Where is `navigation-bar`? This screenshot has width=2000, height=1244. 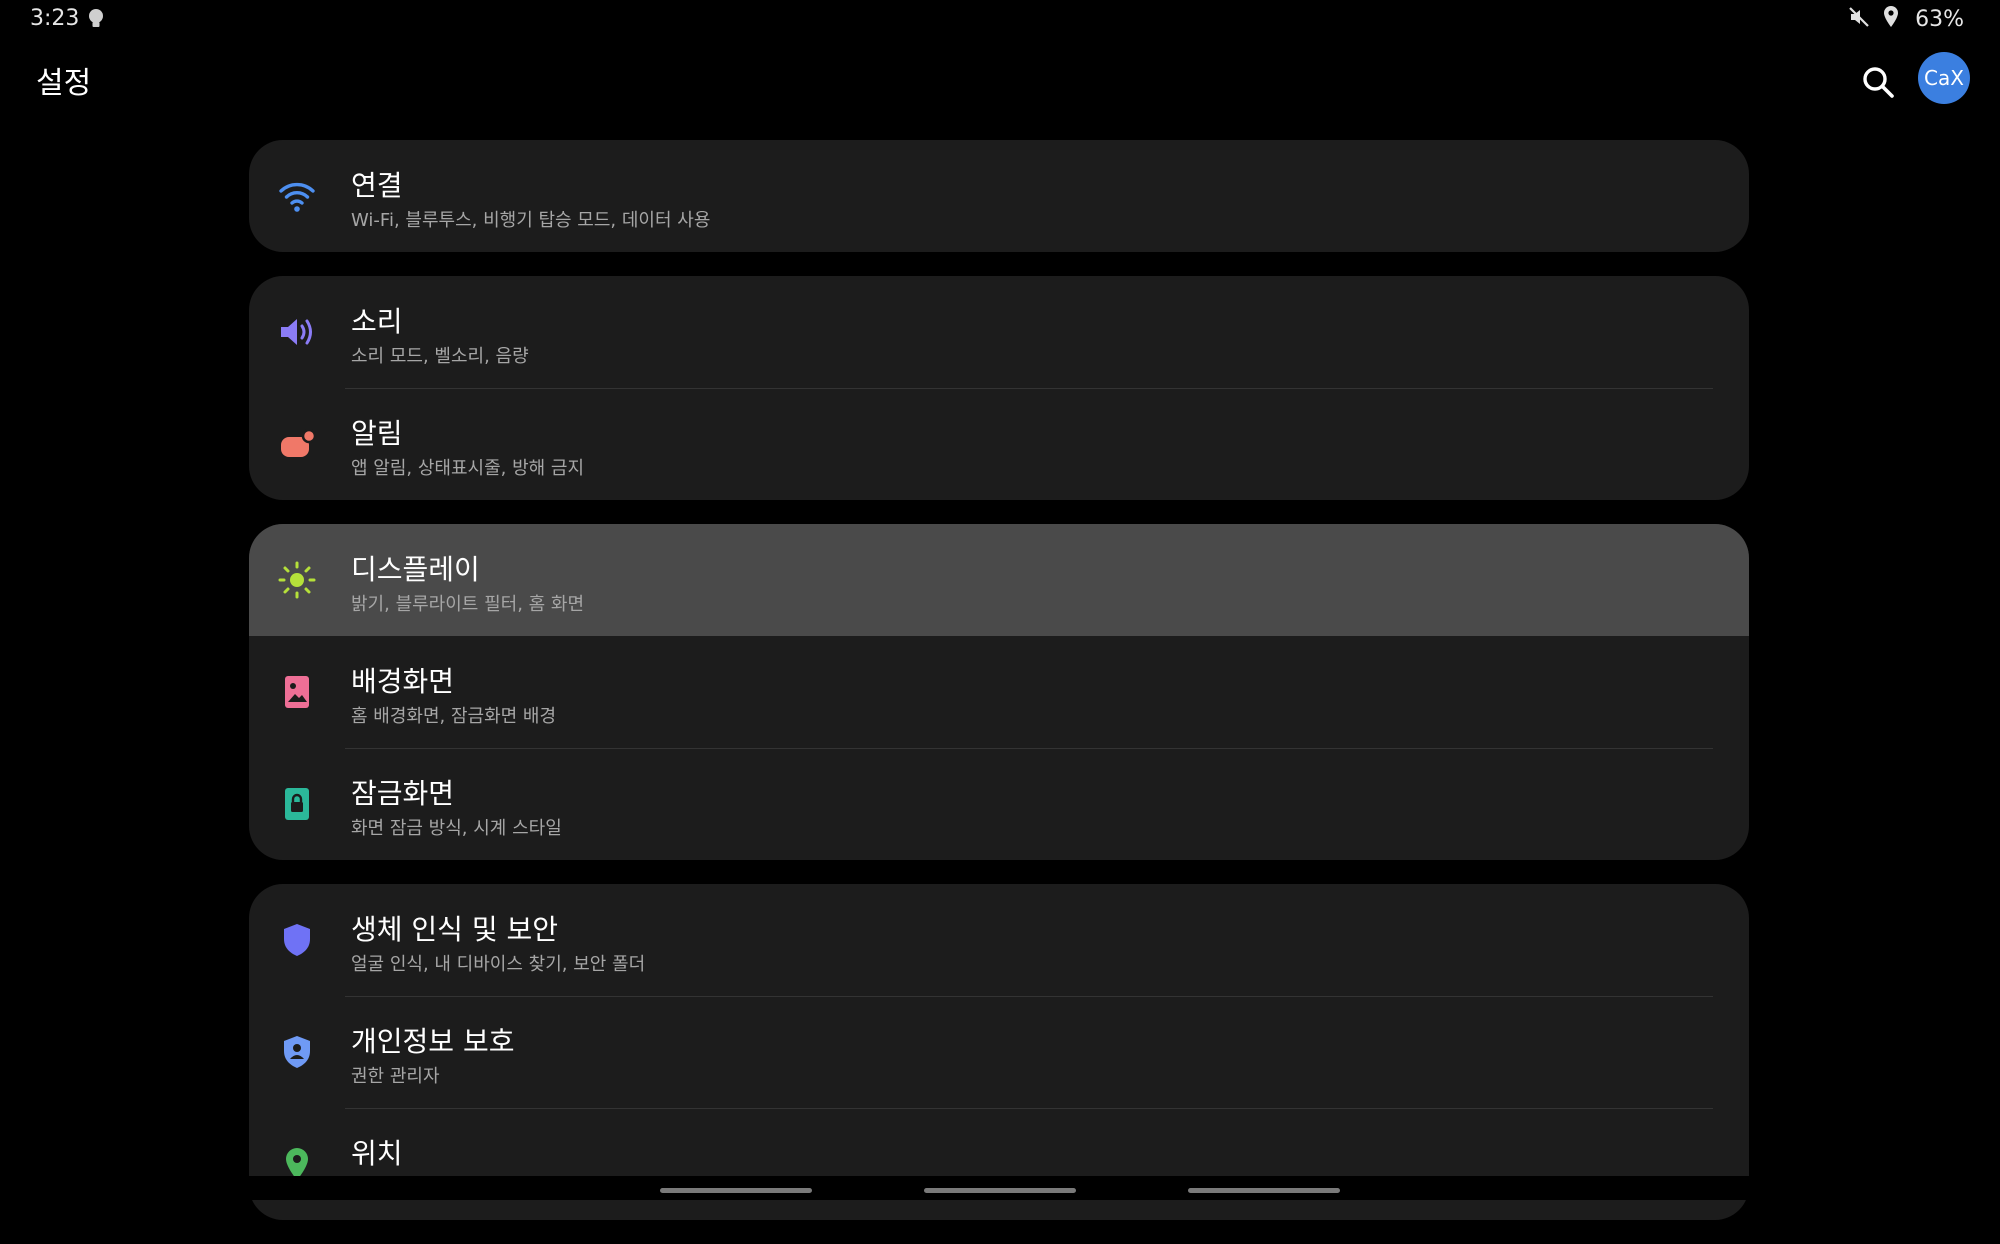
navigation-bar is located at coordinates (1000, 1191).